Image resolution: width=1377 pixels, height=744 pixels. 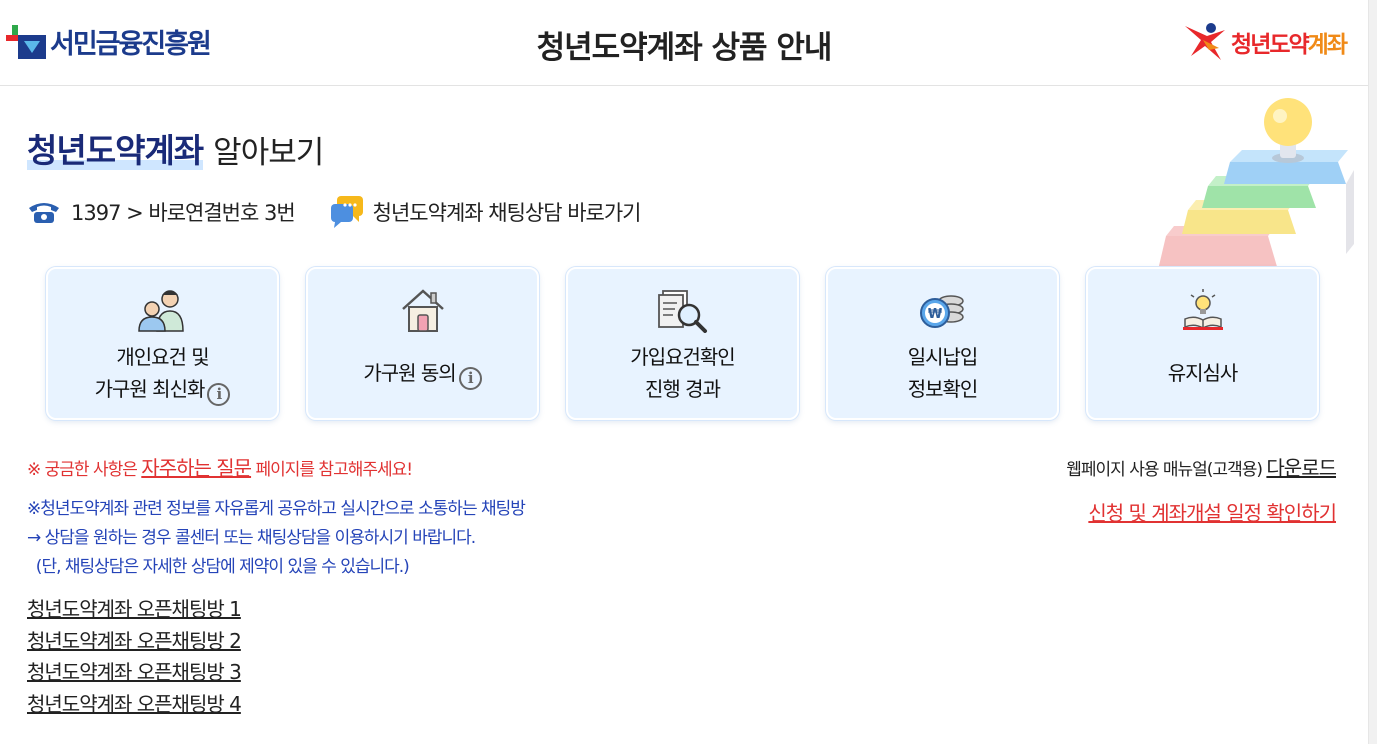 I want to click on page-title-main: 청년도약계좌, so click(x=115, y=148).